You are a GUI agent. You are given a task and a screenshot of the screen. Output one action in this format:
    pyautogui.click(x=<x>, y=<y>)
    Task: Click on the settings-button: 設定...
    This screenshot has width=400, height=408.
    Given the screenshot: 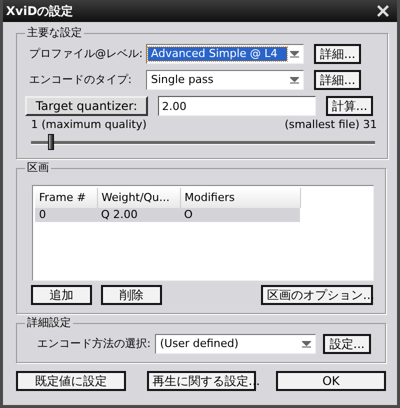 What is the action you would take?
    pyautogui.click(x=347, y=344)
    